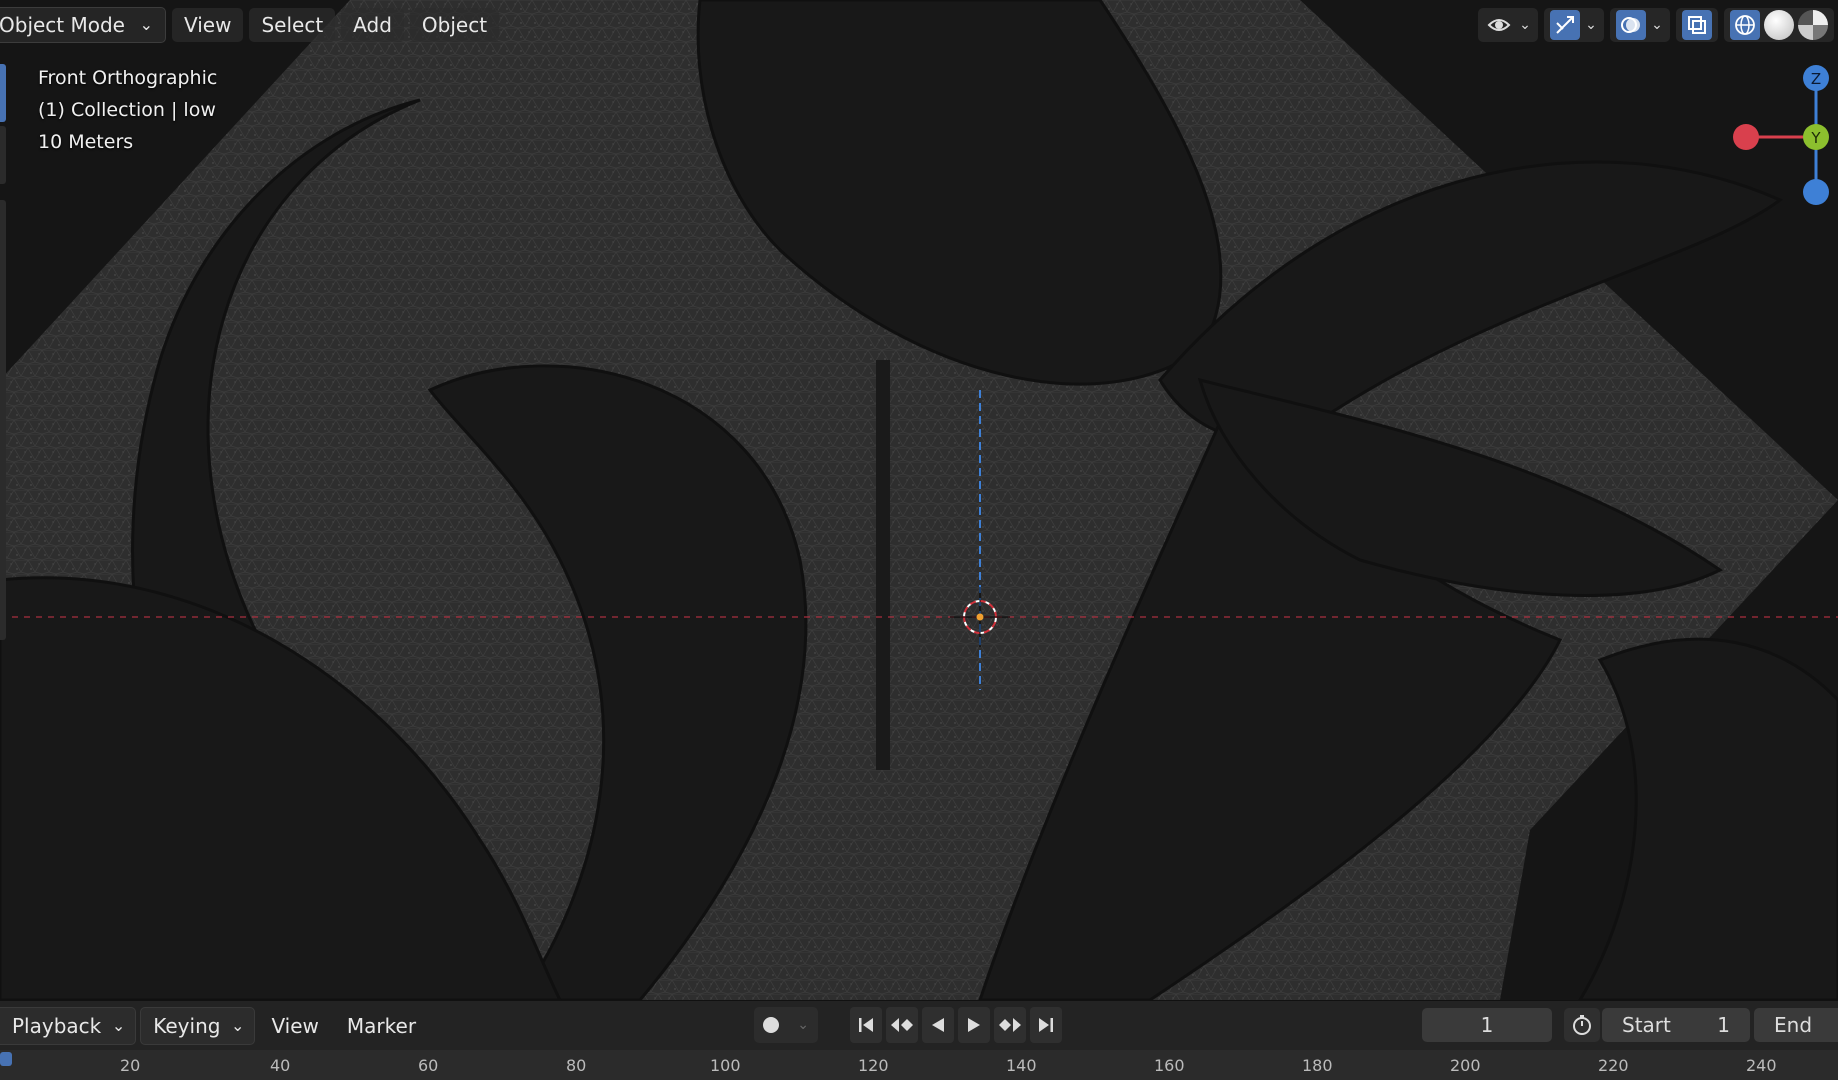 This screenshot has height=1080, width=1838. What do you see at coordinates (187, 1026) in the screenshot?
I see `keying-label: Keying` at bounding box center [187, 1026].